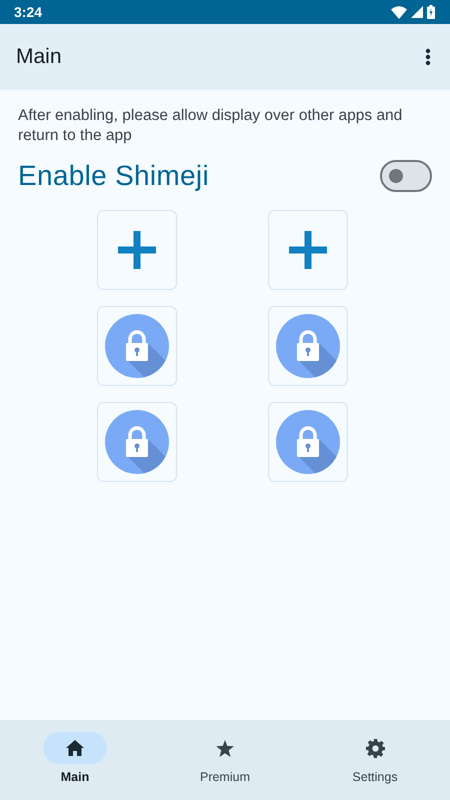  What do you see at coordinates (375, 777) in the screenshot?
I see `nav-label: Settings` at bounding box center [375, 777].